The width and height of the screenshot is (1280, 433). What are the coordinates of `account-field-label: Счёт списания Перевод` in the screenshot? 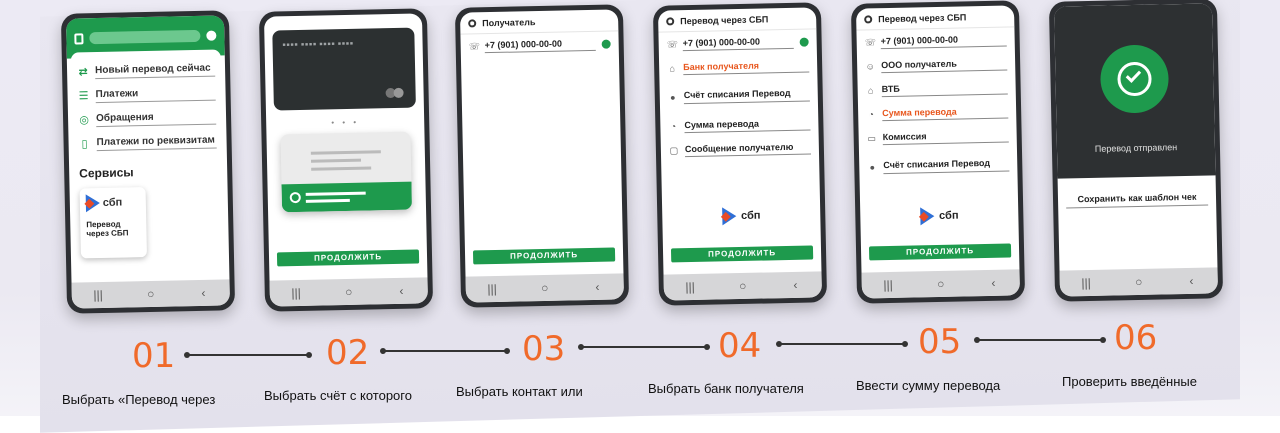 It's located at (746, 96).